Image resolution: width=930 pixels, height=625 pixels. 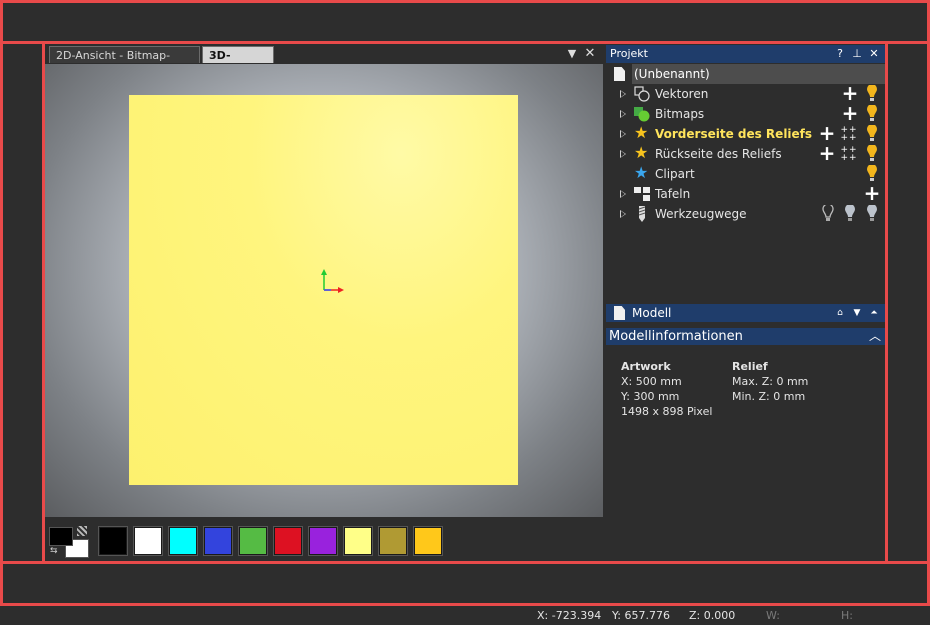 What do you see at coordinates (734, 134) in the screenshot?
I see `tree-item-label: Vorderseite des Reliefs` at bounding box center [734, 134].